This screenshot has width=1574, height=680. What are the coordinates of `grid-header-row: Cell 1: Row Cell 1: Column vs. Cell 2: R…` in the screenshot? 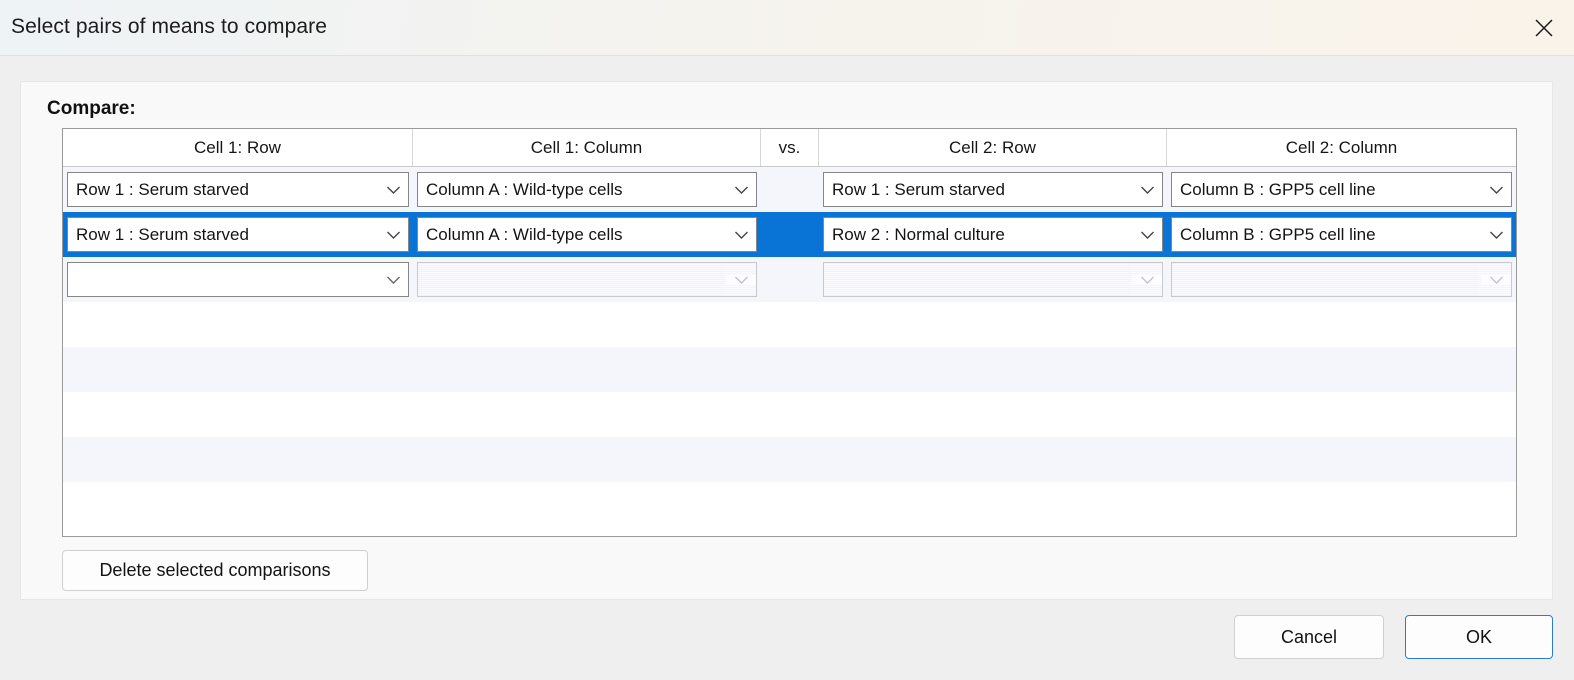 It's located at (789, 148).